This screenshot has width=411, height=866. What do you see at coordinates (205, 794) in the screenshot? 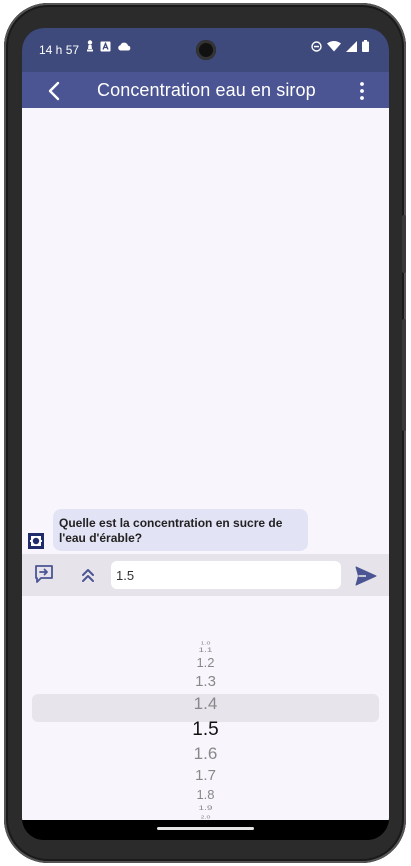
I see `picker-item: 1.8` at bounding box center [205, 794].